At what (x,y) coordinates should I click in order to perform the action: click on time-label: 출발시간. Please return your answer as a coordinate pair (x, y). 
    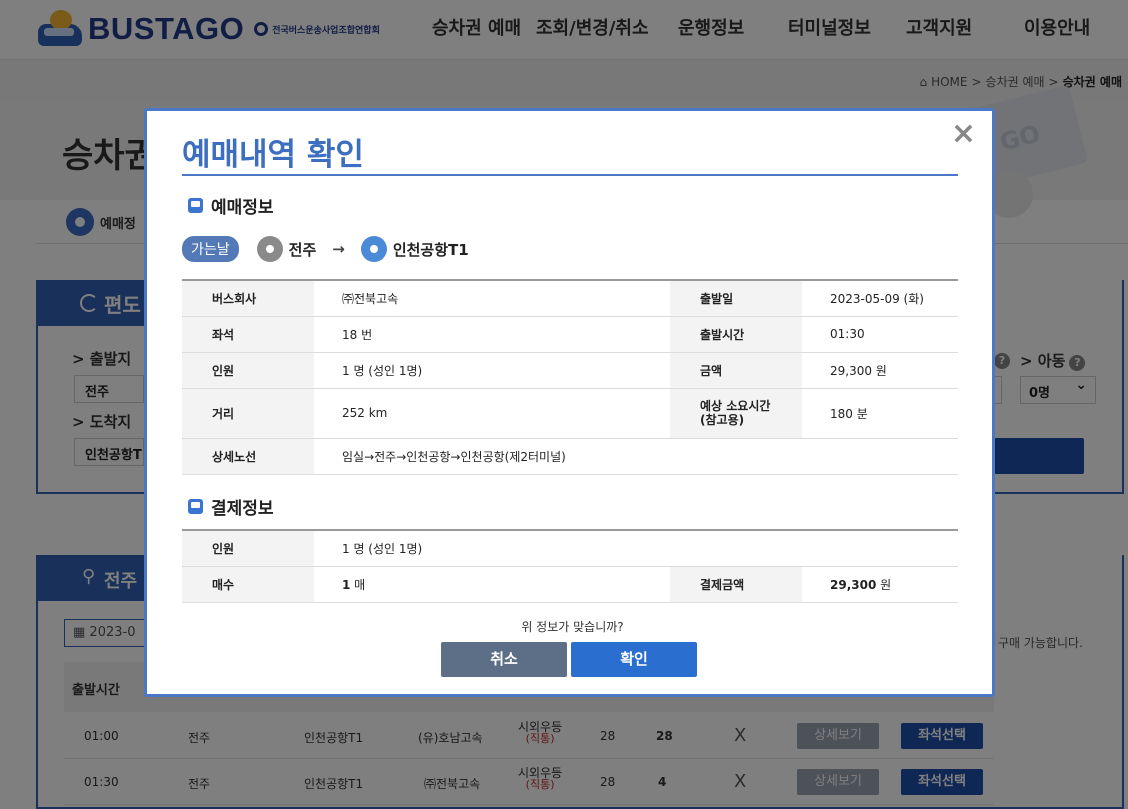
    Looking at the image, I should click on (736, 334).